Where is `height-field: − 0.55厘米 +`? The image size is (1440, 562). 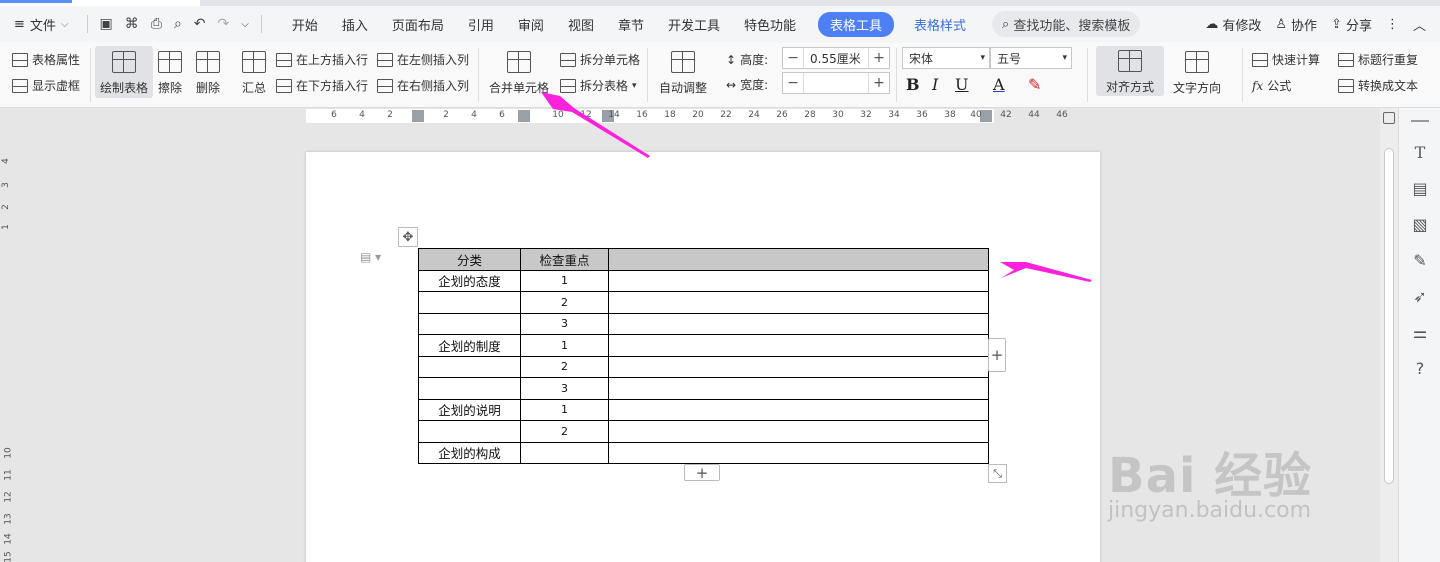 height-field: − 0.55厘米 + is located at coordinates (836, 58).